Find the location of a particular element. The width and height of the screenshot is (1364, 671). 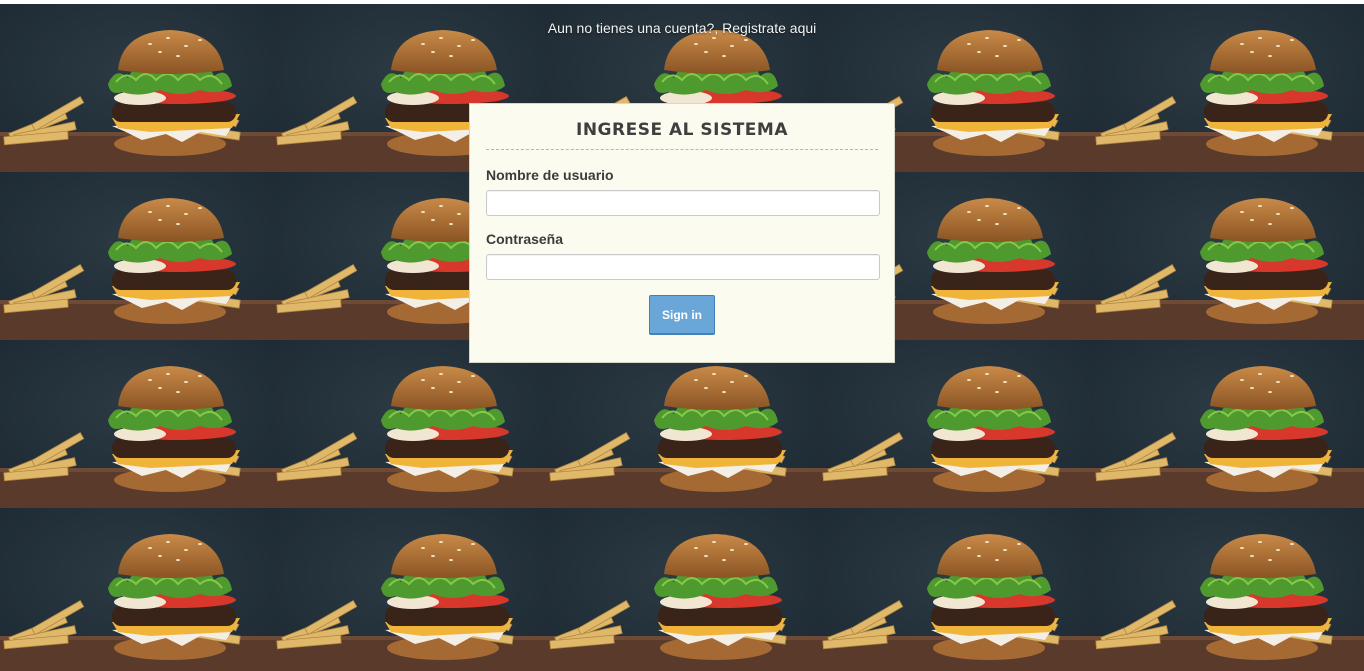

password-input is located at coordinates (683, 267).